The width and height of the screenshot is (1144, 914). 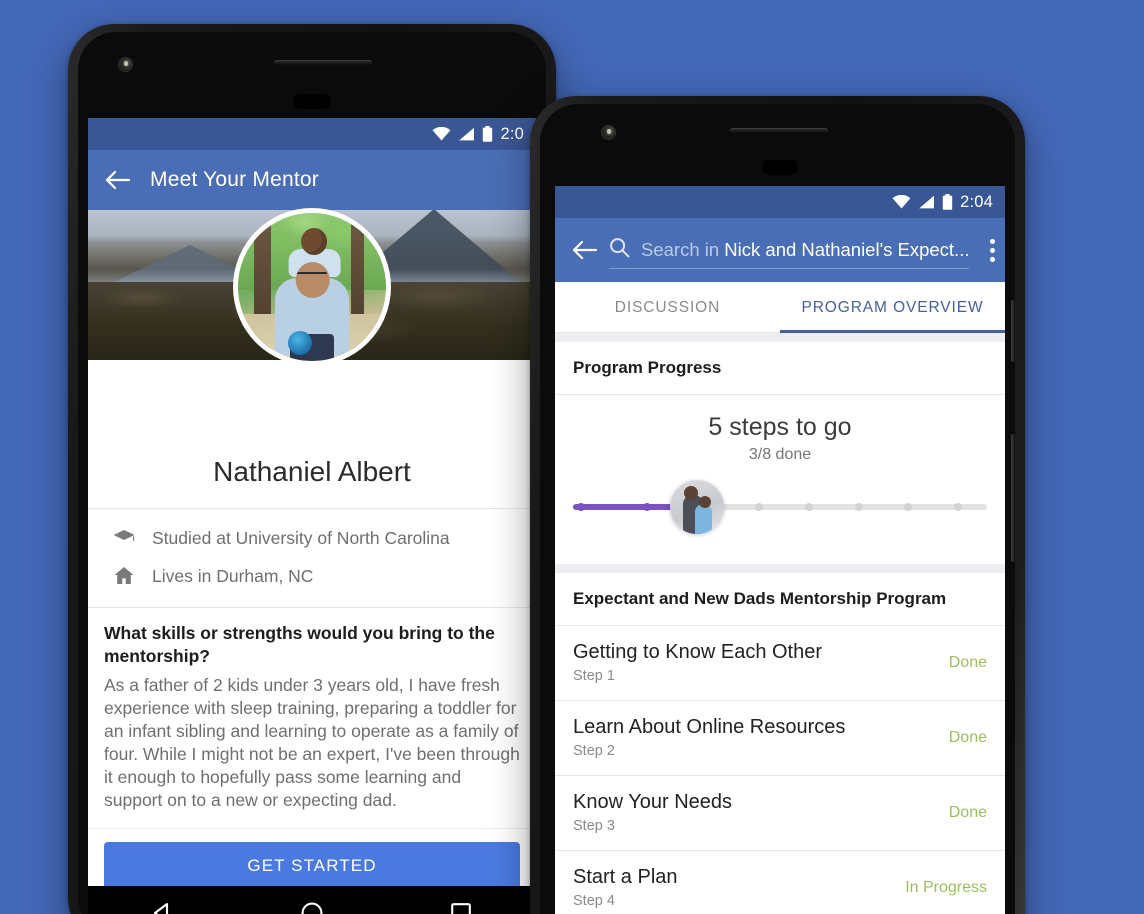 I want to click on status-bar: 2:04, so click(x=780, y=202).